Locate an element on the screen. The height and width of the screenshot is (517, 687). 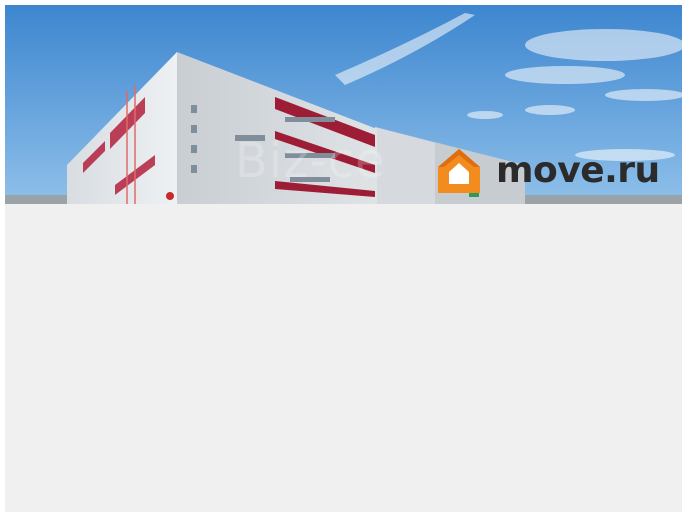
logo-text: move.ru is located at coordinates (578, 170).